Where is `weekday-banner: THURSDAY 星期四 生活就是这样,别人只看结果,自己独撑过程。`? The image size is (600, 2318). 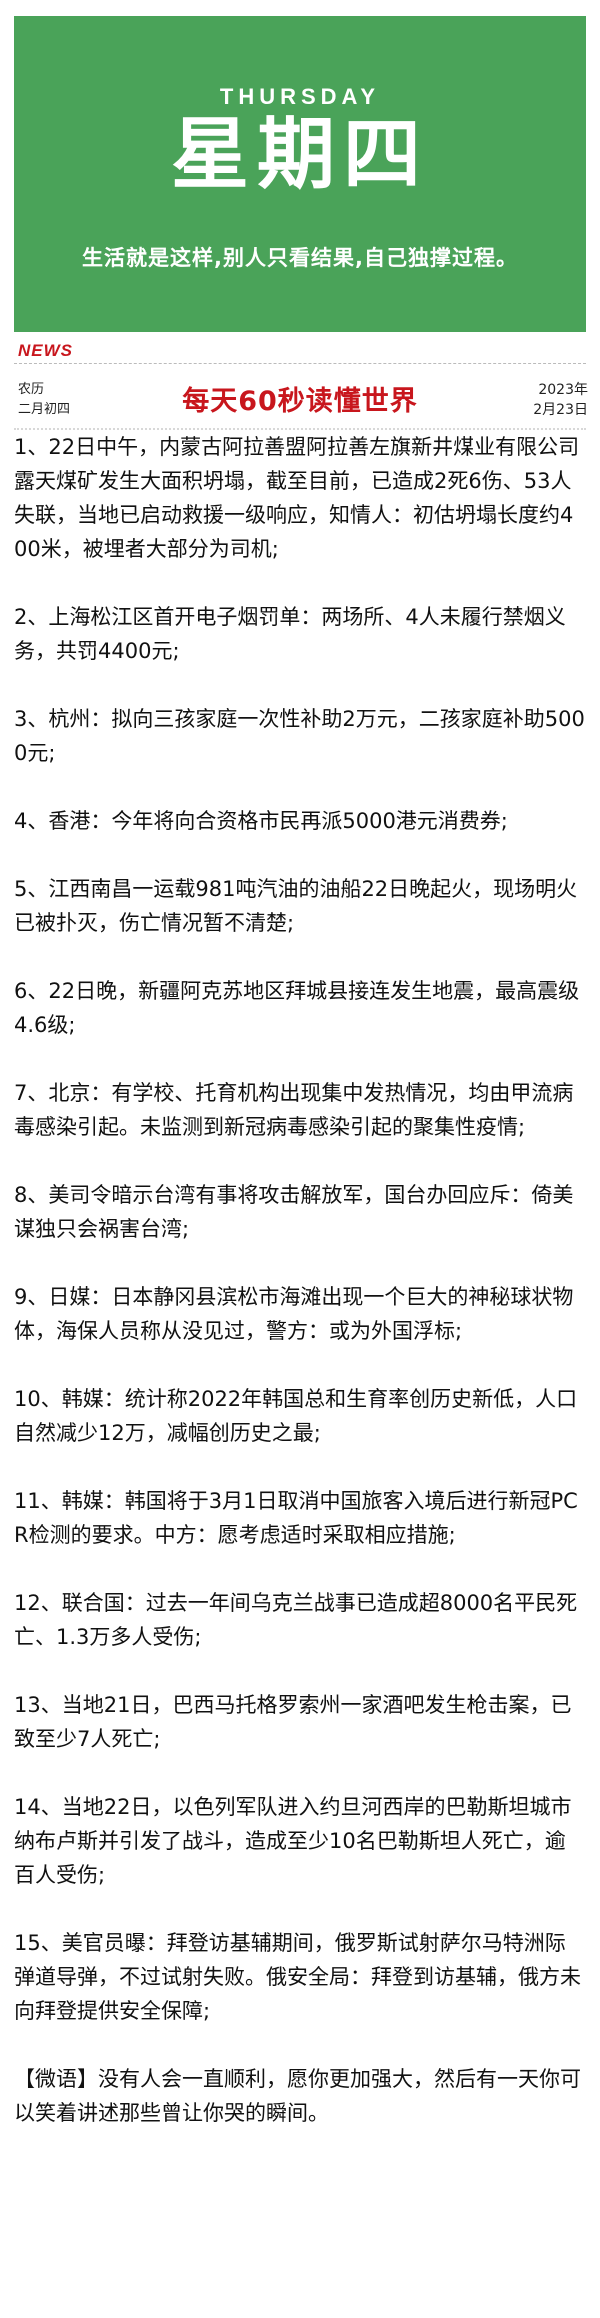
weekday-banner: THURSDAY 星期四 生活就是这样,别人只看结果,自己独撑过程。 is located at coordinates (300, 174).